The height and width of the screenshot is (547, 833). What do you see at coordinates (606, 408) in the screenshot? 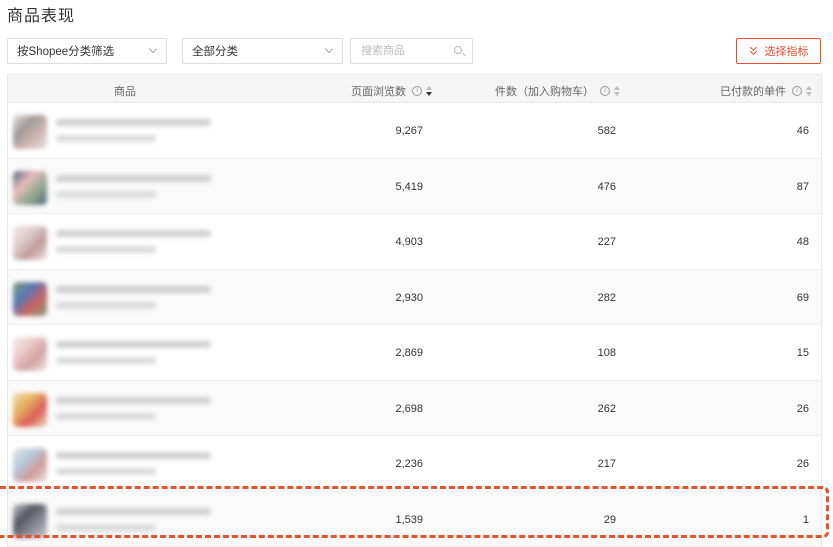
I see `items-added-to-cart-cell: 262` at bounding box center [606, 408].